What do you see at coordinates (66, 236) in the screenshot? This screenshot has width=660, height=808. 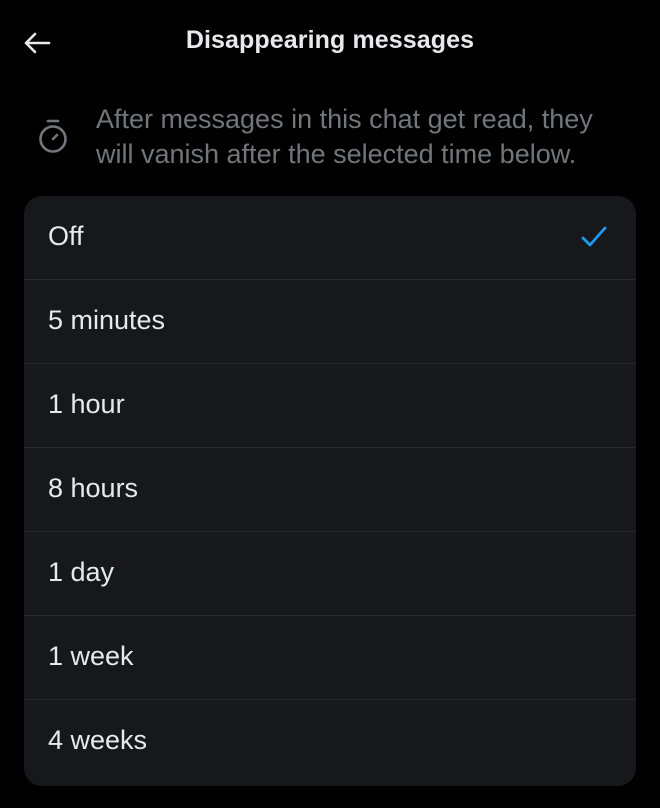 I see `option-label: Off` at bounding box center [66, 236].